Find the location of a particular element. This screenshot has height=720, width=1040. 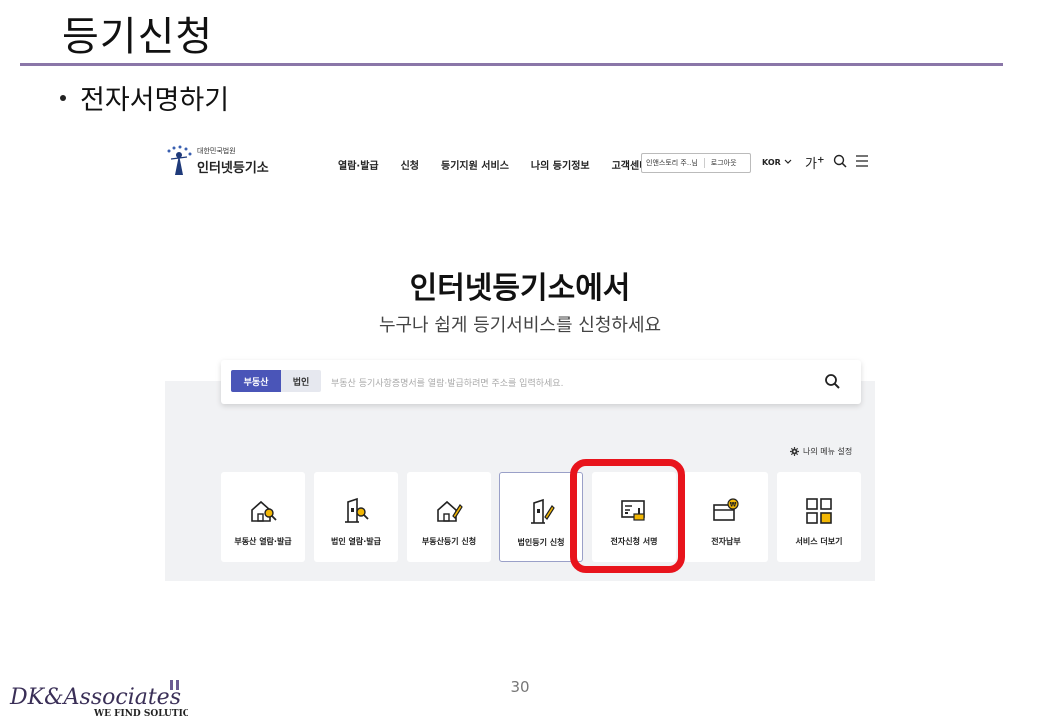

search-box: 부동산 법인 부동산 등기사항증명서를 열람·발급하려면 주소를 입력하세요. is located at coordinates (541, 382).